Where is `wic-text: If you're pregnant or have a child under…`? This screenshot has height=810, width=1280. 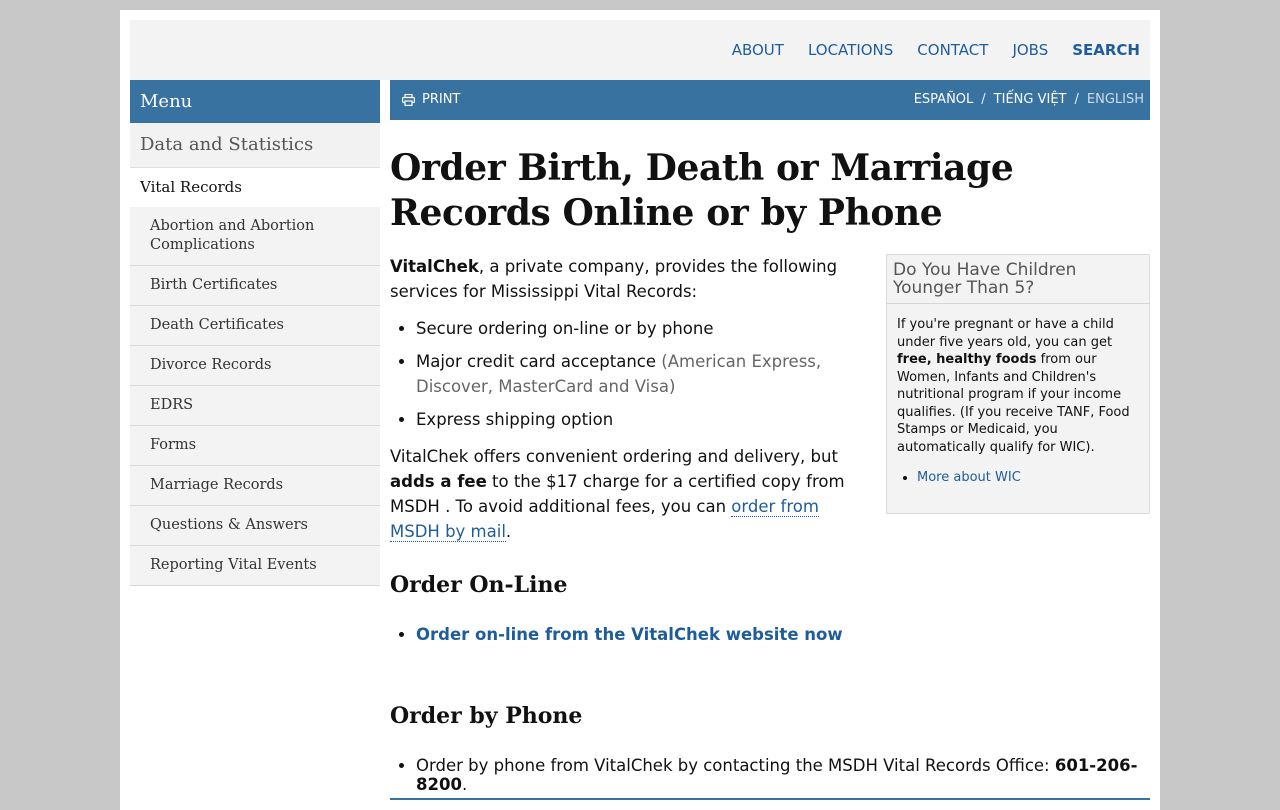 wic-text: If you're pregnant or have a child under… is located at coordinates (1005, 333).